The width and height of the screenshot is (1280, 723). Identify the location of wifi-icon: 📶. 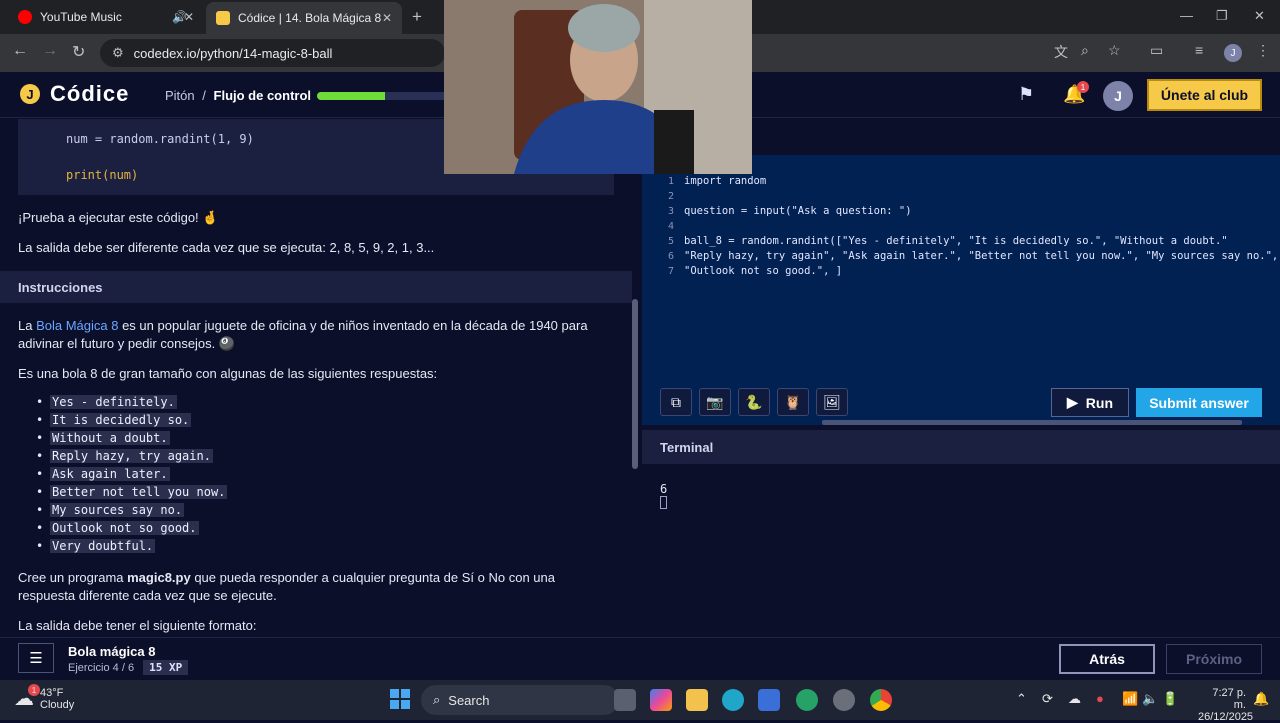
(1130, 699).